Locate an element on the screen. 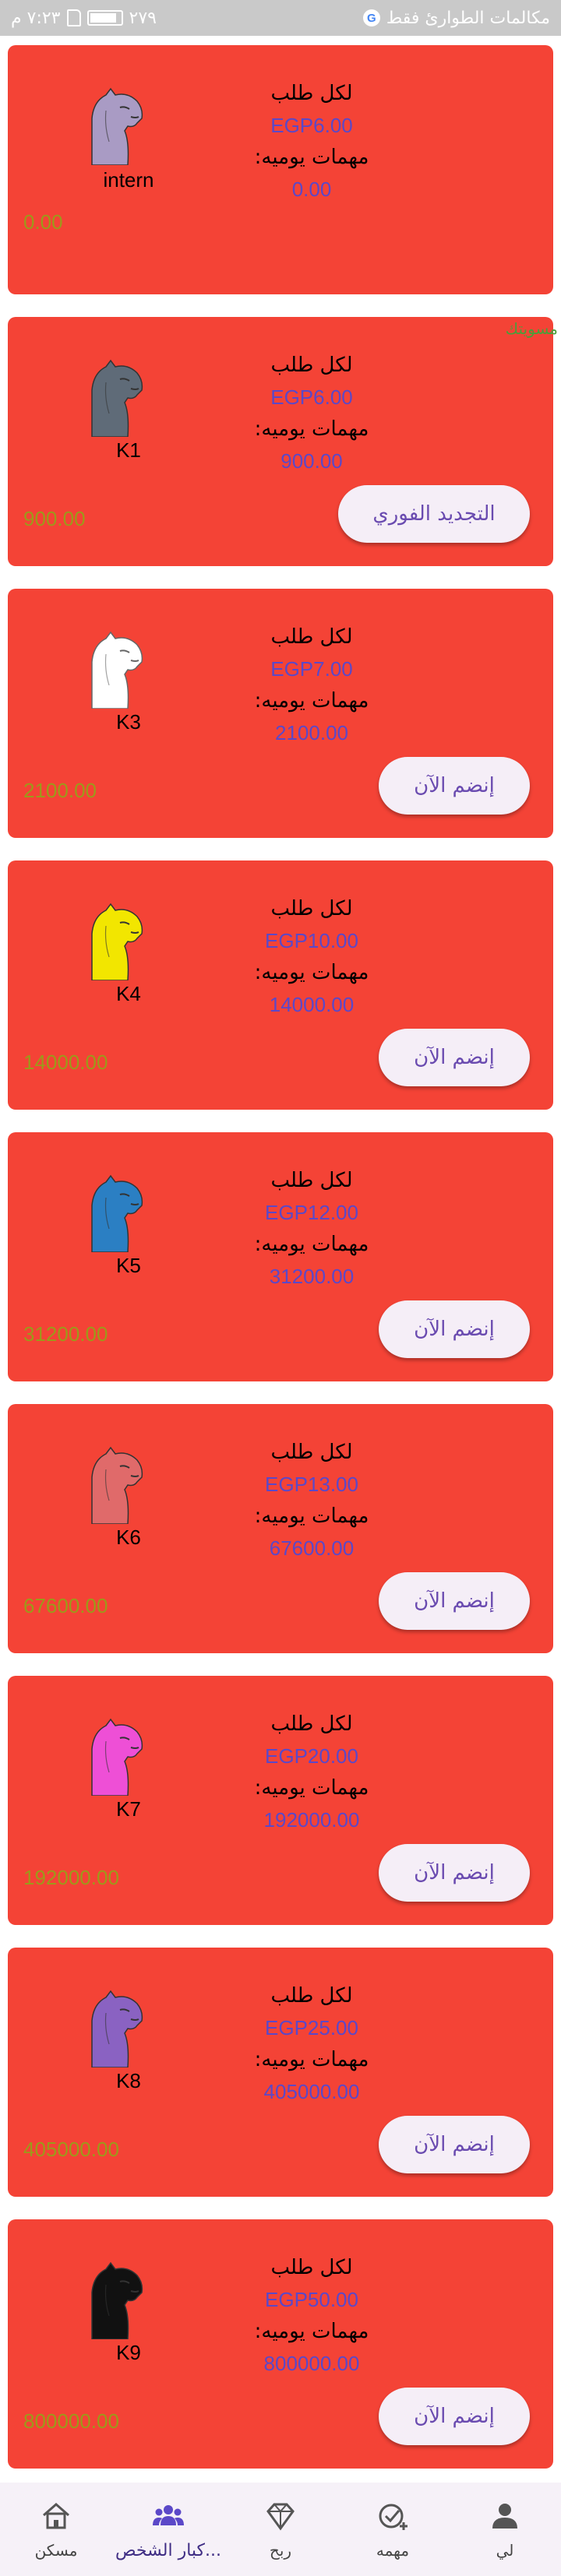 The image size is (561, 2576). daily-tasks-value: 31200.00 is located at coordinates (312, 1276).